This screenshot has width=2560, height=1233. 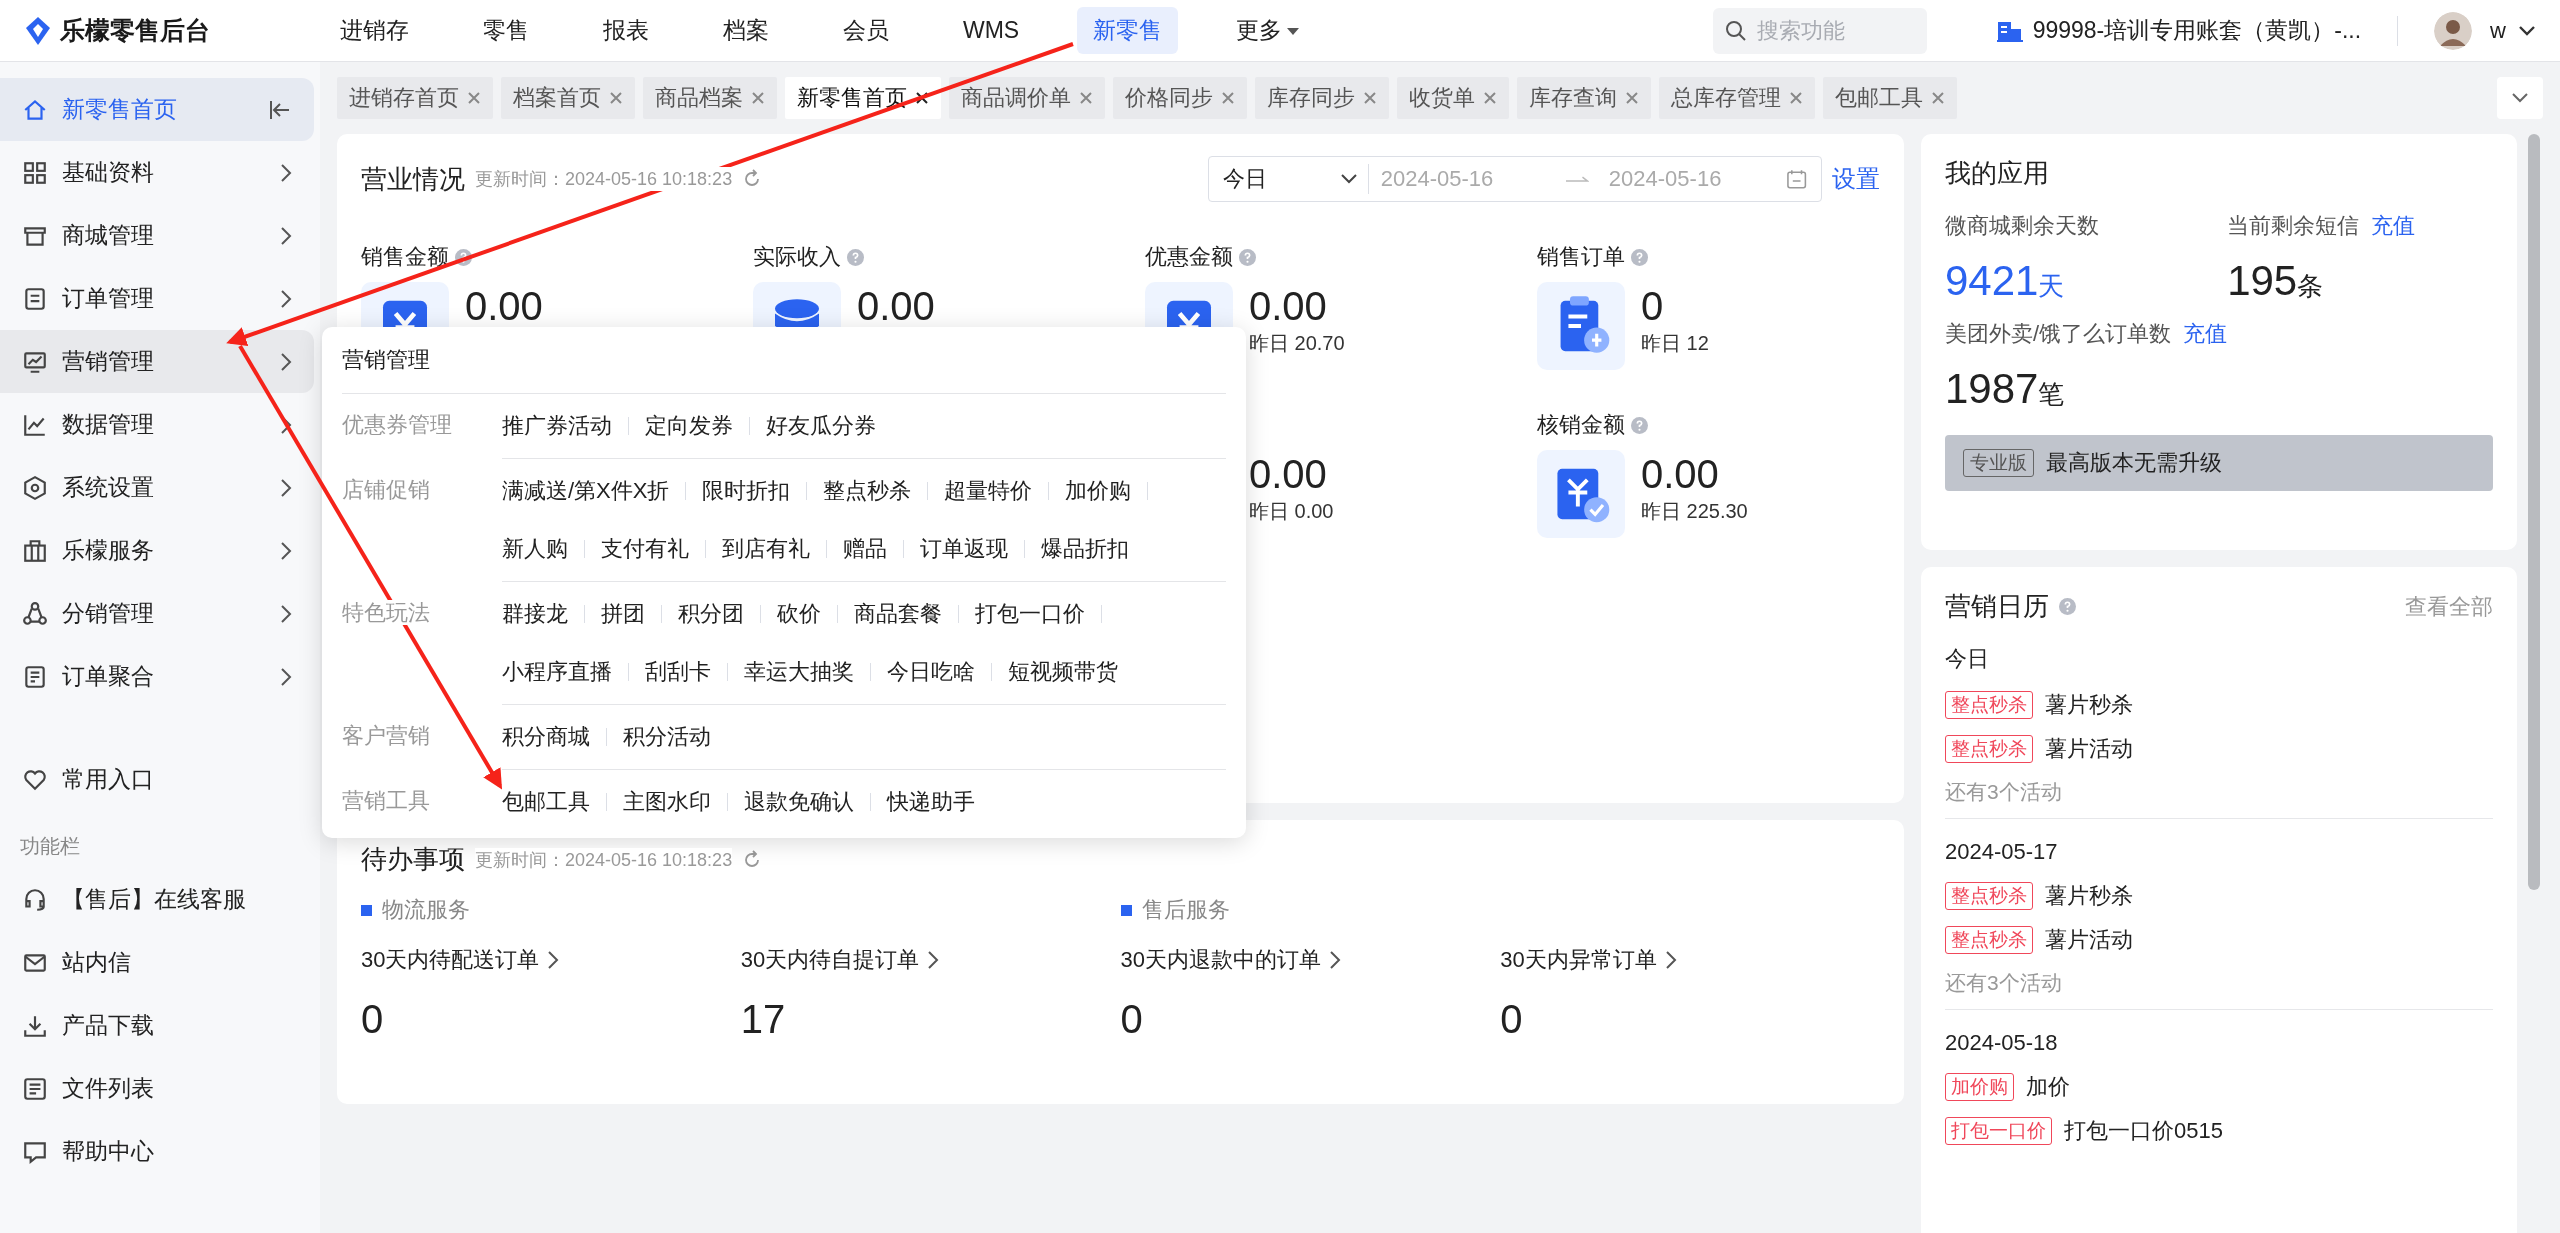 What do you see at coordinates (415, 98) in the screenshot?
I see `page-tab: 进销存首页` at bounding box center [415, 98].